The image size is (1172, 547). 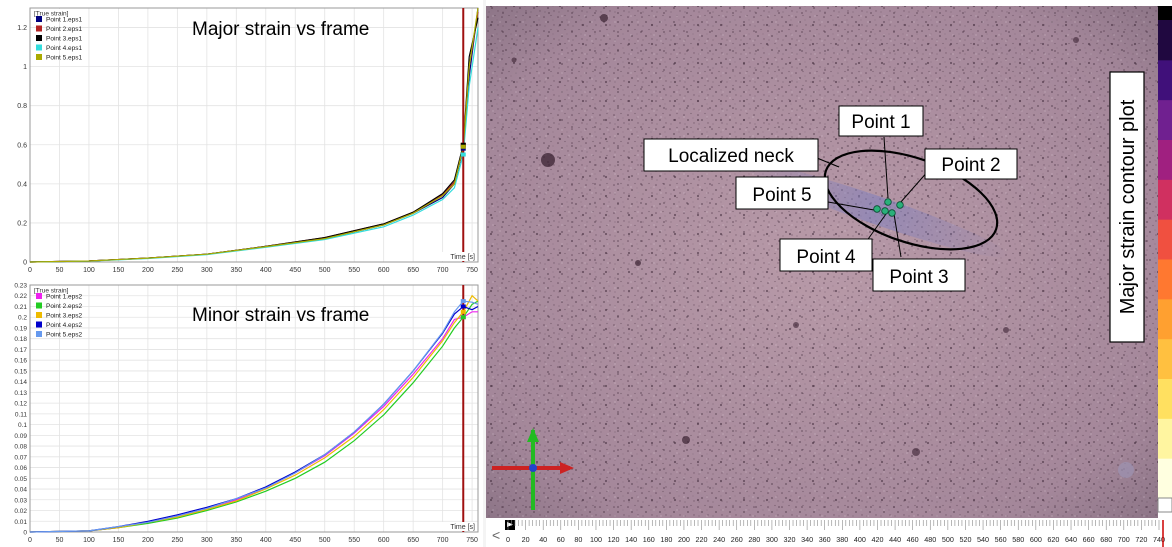 I want to click on y-tick-label: 0.14, so click(x=20, y=382).